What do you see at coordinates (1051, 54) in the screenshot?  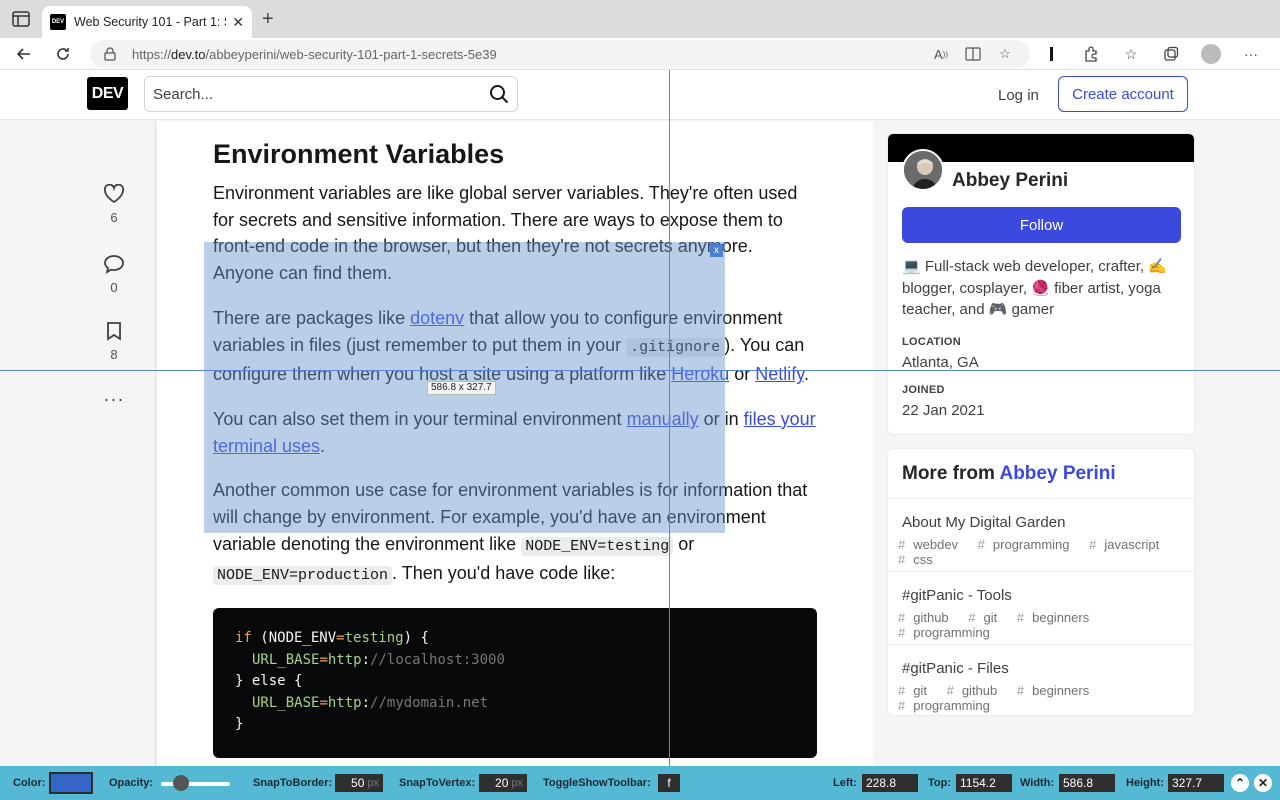 I see `extension-bar-icon` at bounding box center [1051, 54].